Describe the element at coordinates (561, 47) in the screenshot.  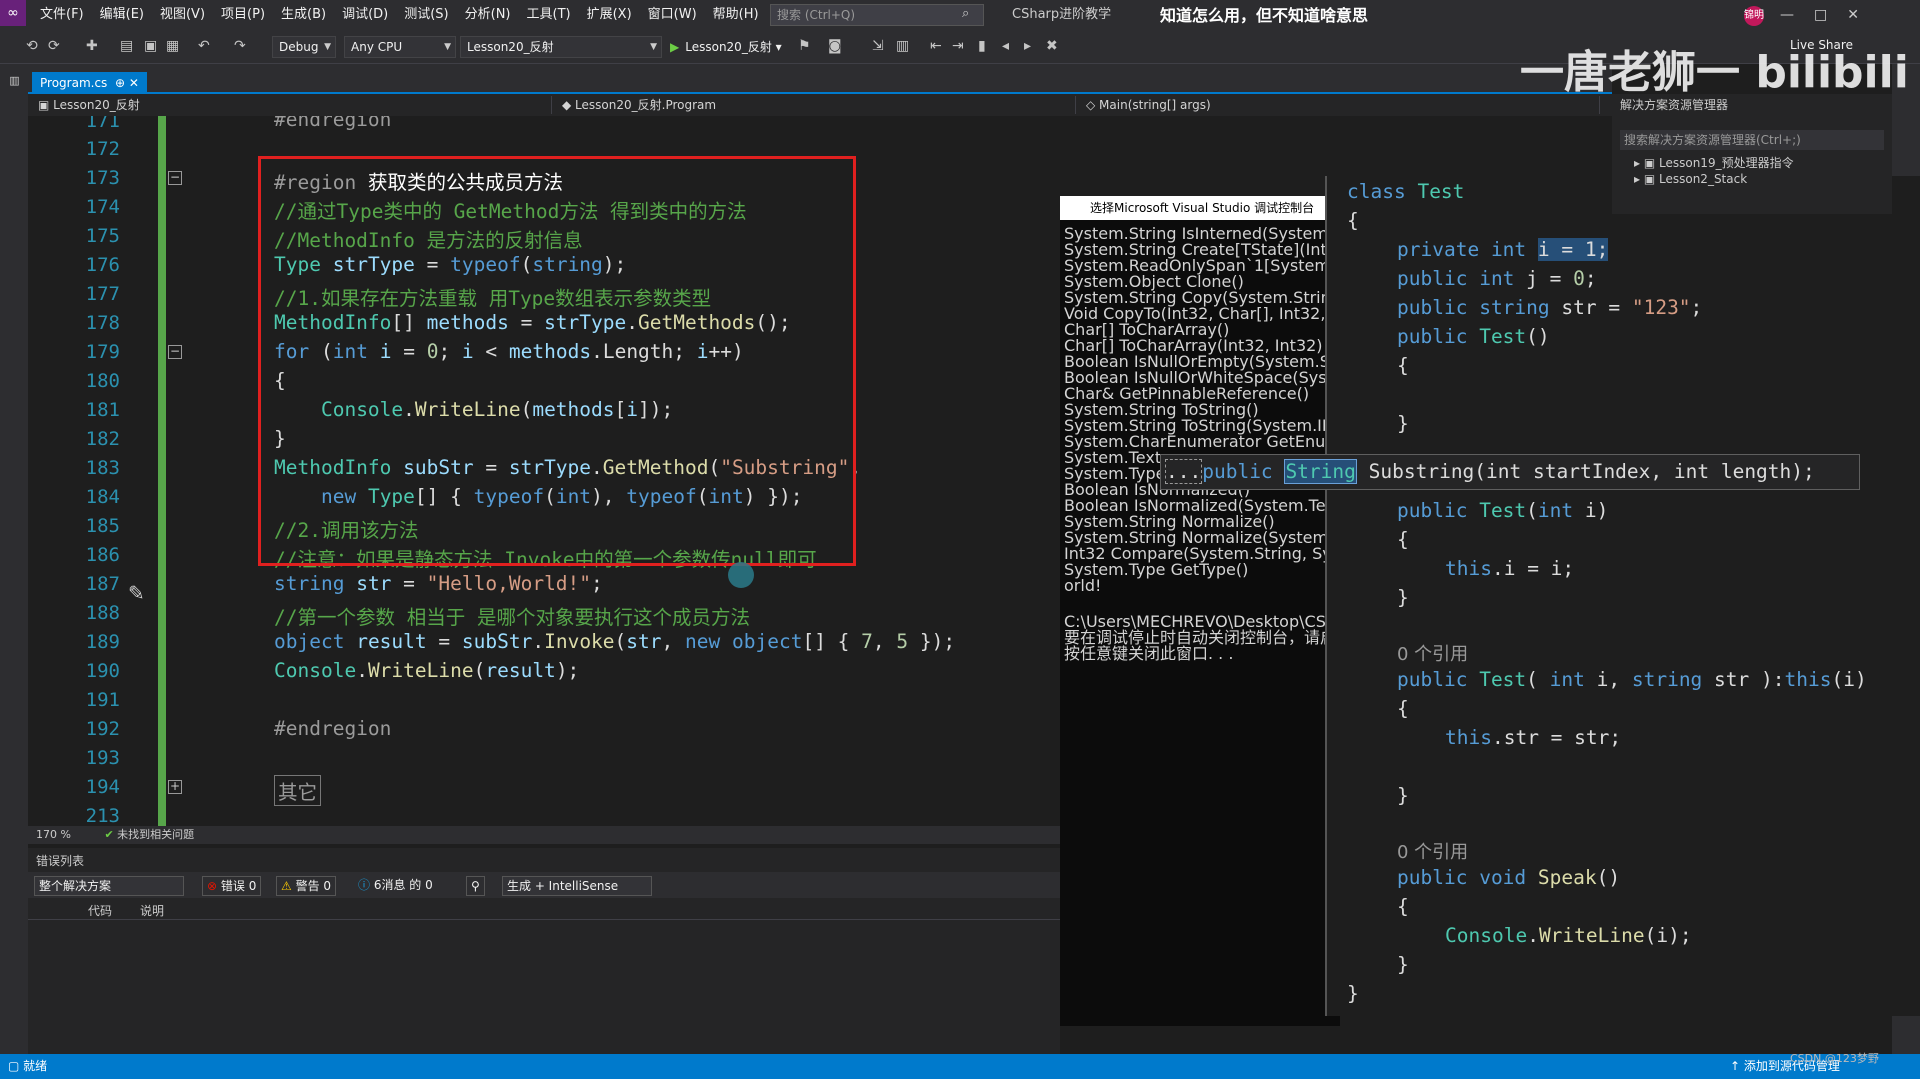
I see `startup-project-select: Lesson20_反射 ▼` at that location.